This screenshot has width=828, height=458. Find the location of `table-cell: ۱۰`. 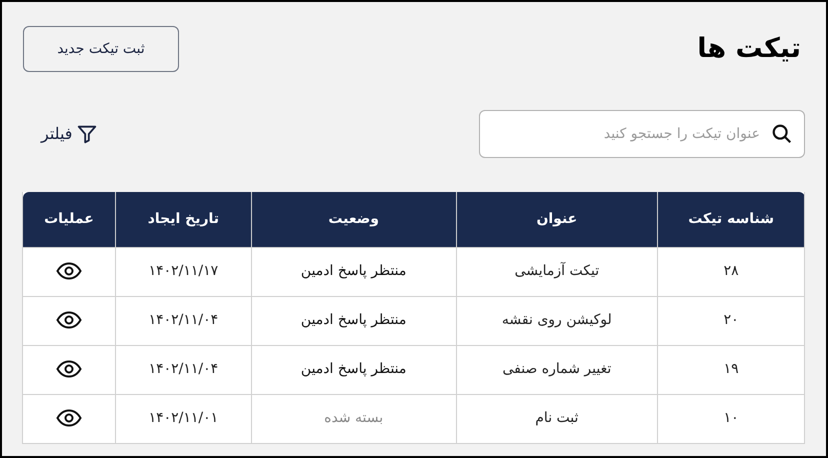

table-cell: ۱۰ is located at coordinates (731, 418).